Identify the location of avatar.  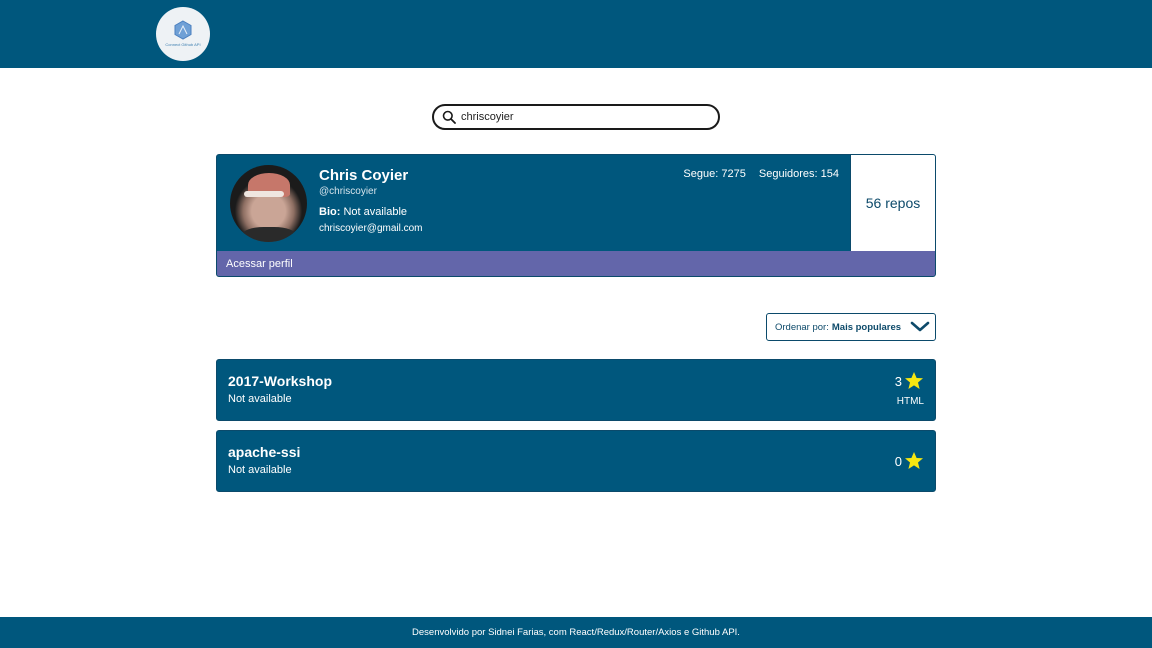
(268, 203).